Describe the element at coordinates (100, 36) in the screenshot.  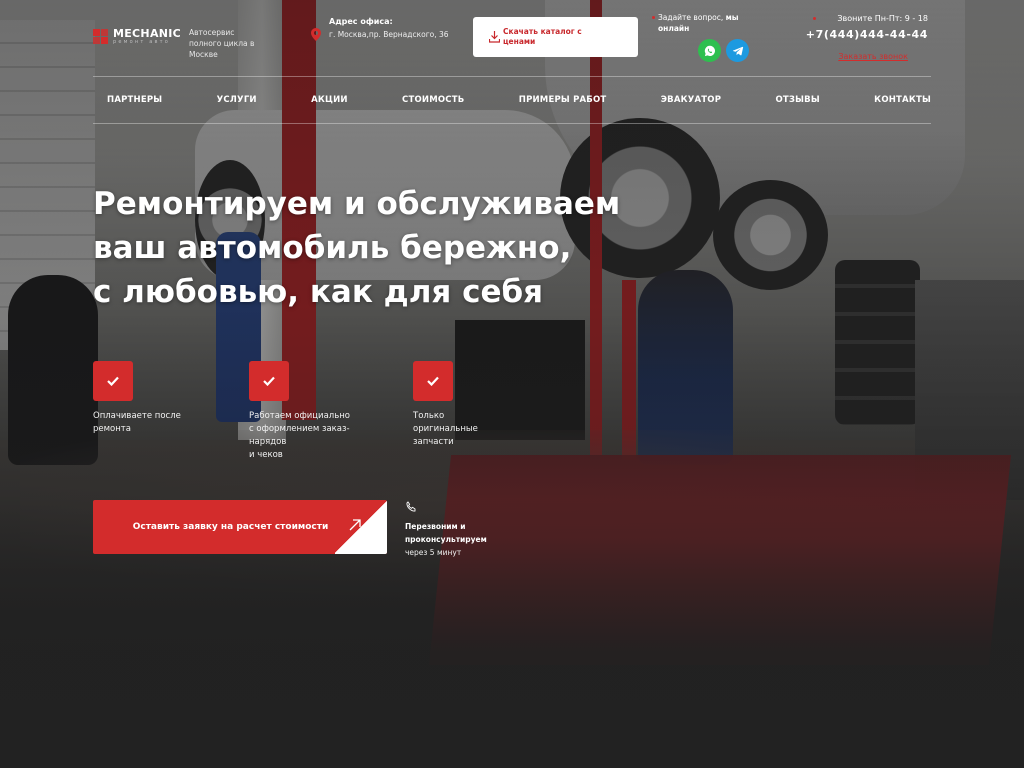
I see `logo-icon` at that location.